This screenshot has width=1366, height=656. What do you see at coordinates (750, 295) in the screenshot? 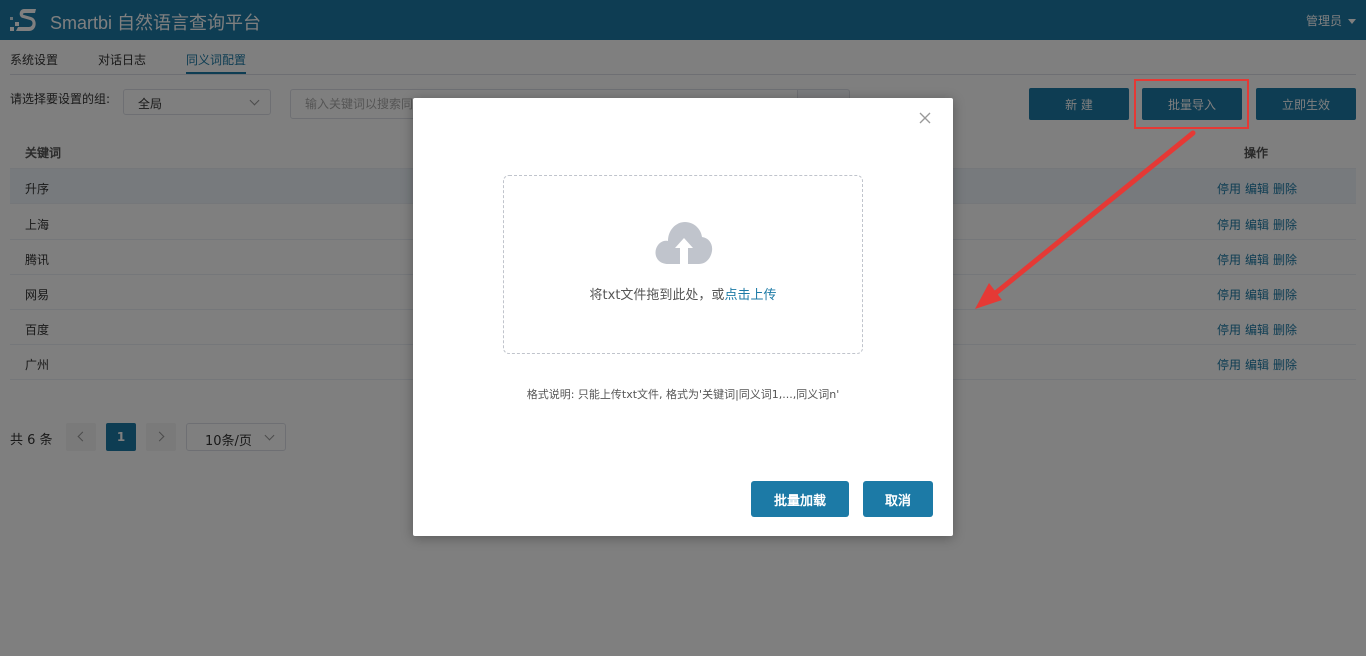
I see `click-upload-link: 点击上传` at bounding box center [750, 295].